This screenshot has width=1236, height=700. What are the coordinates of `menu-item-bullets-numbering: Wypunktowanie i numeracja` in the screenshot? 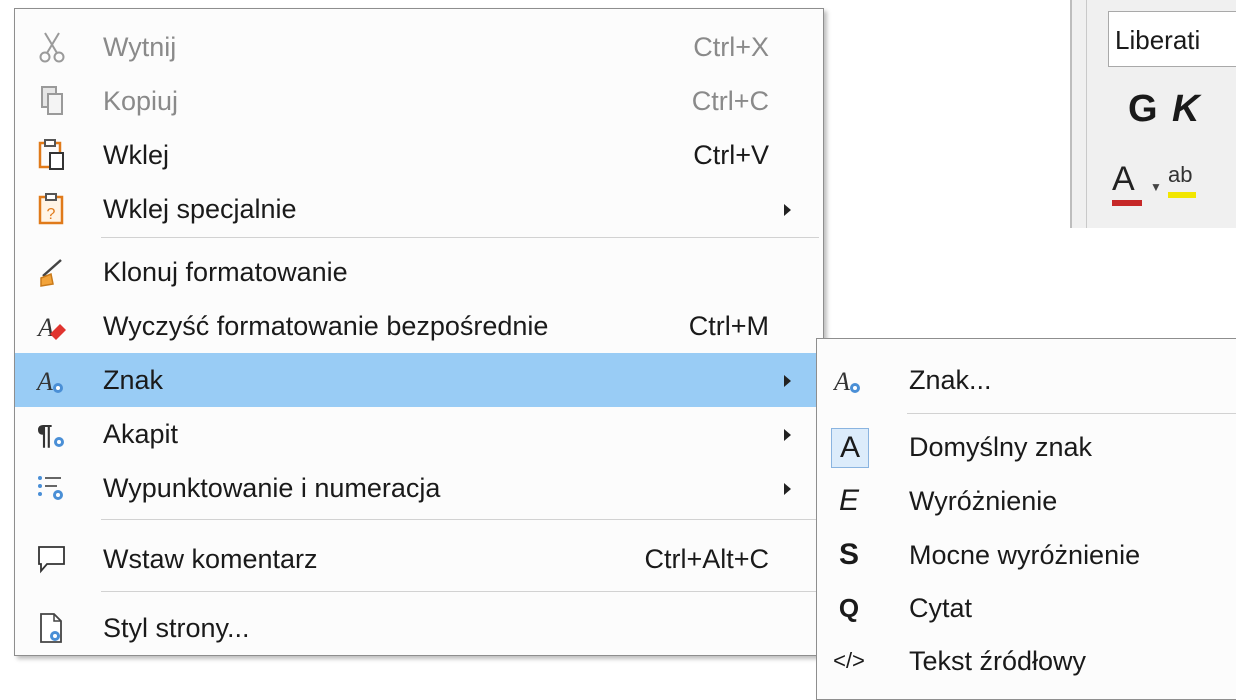 It's located at (418, 488).